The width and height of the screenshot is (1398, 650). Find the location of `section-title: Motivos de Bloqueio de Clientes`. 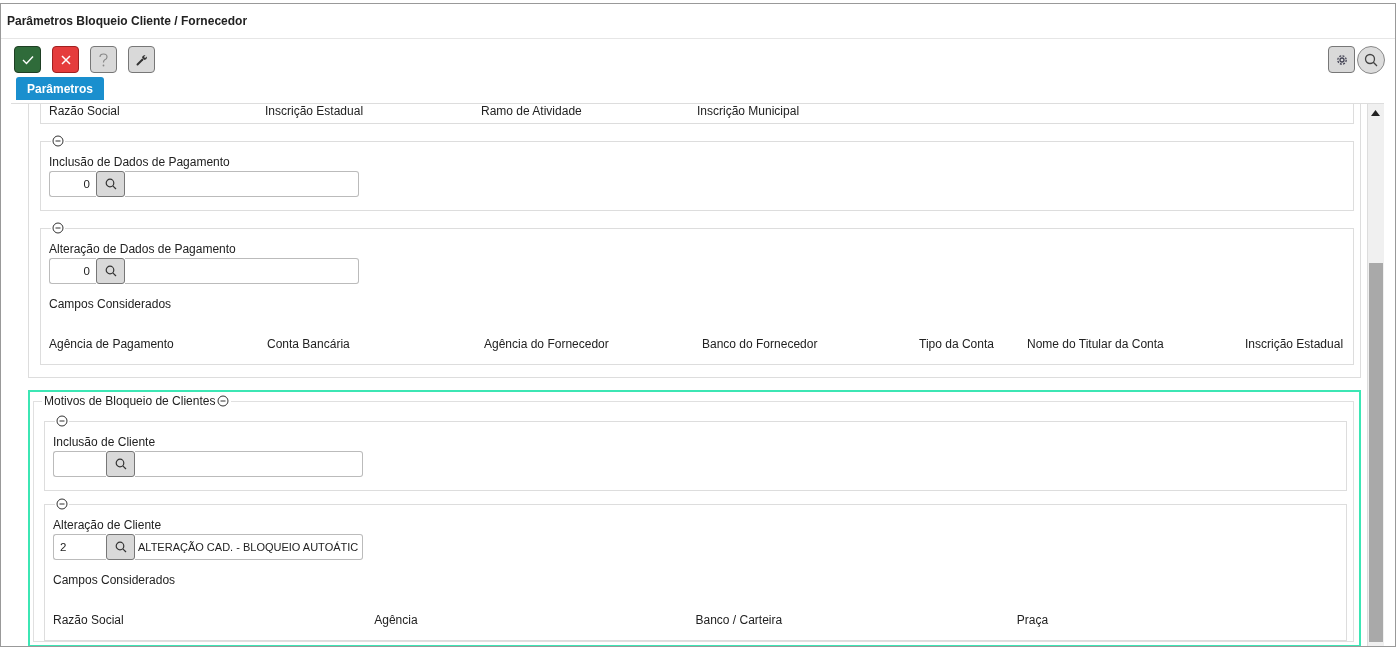

section-title: Motivos de Bloqueio de Clientes is located at coordinates (130, 401).